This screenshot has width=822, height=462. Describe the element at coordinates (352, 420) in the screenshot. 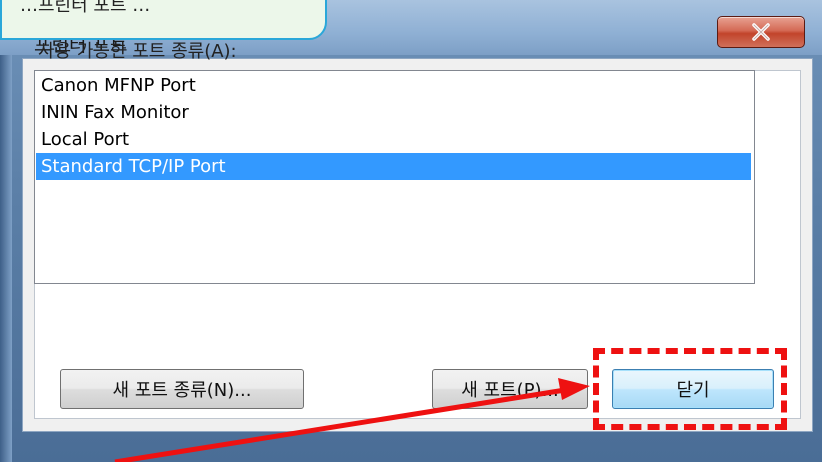

I see `annotation-arrow` at that location.